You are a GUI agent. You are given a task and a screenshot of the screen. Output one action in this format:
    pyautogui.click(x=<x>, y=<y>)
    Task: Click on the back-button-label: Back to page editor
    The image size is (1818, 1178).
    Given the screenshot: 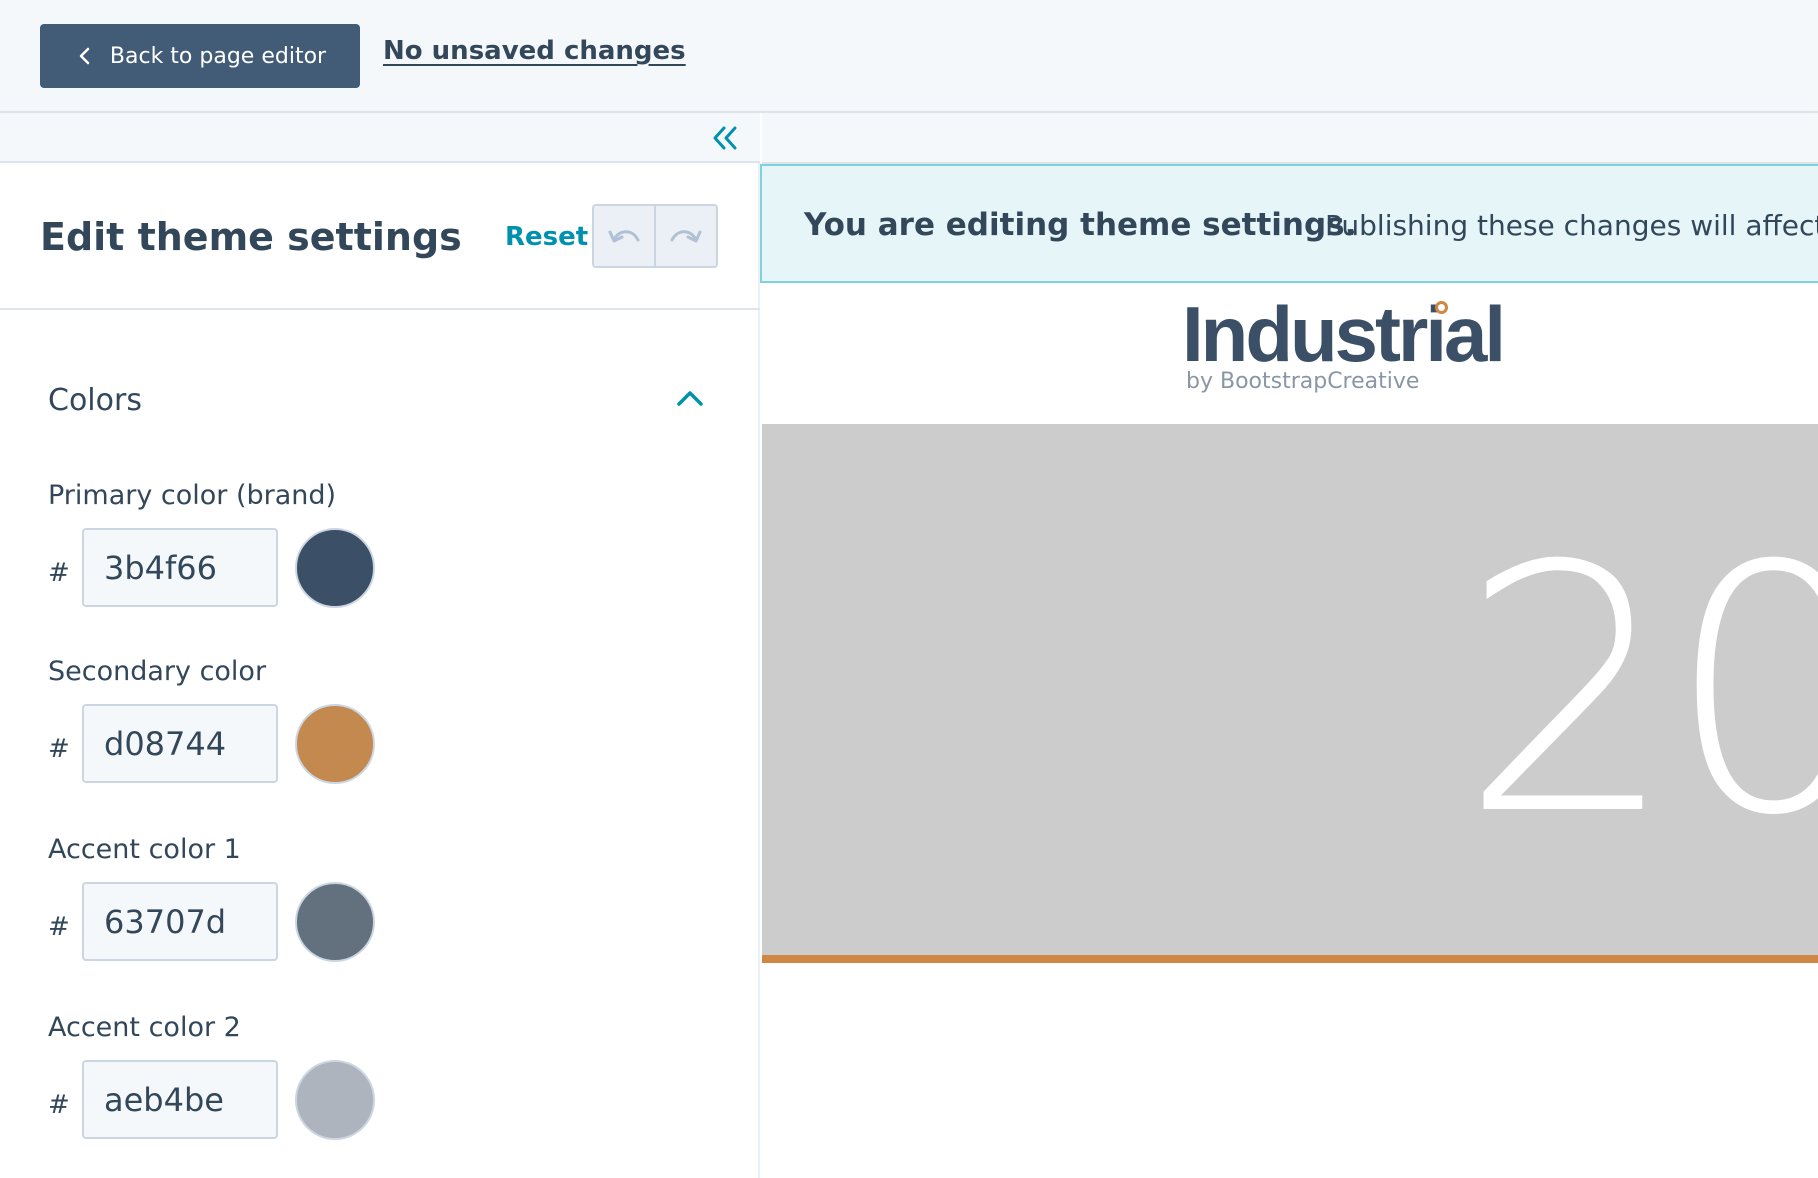 What is the action you would take?
    pyautogui.click(x=218, y=56)
    